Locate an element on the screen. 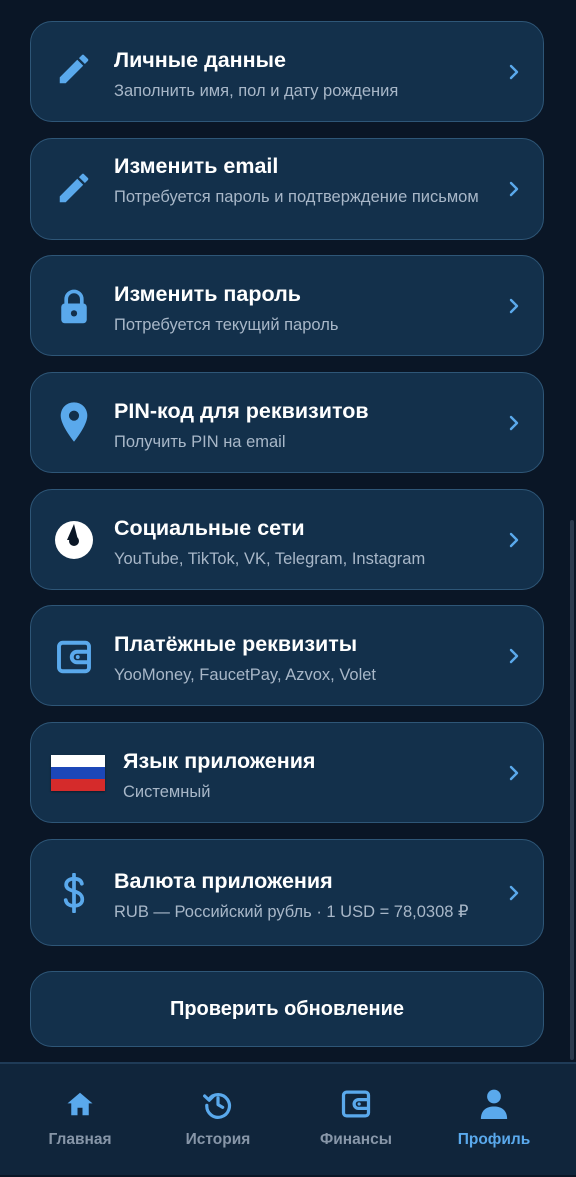  settings-item-subtitle: Системный is located at coordinates (167, 792).